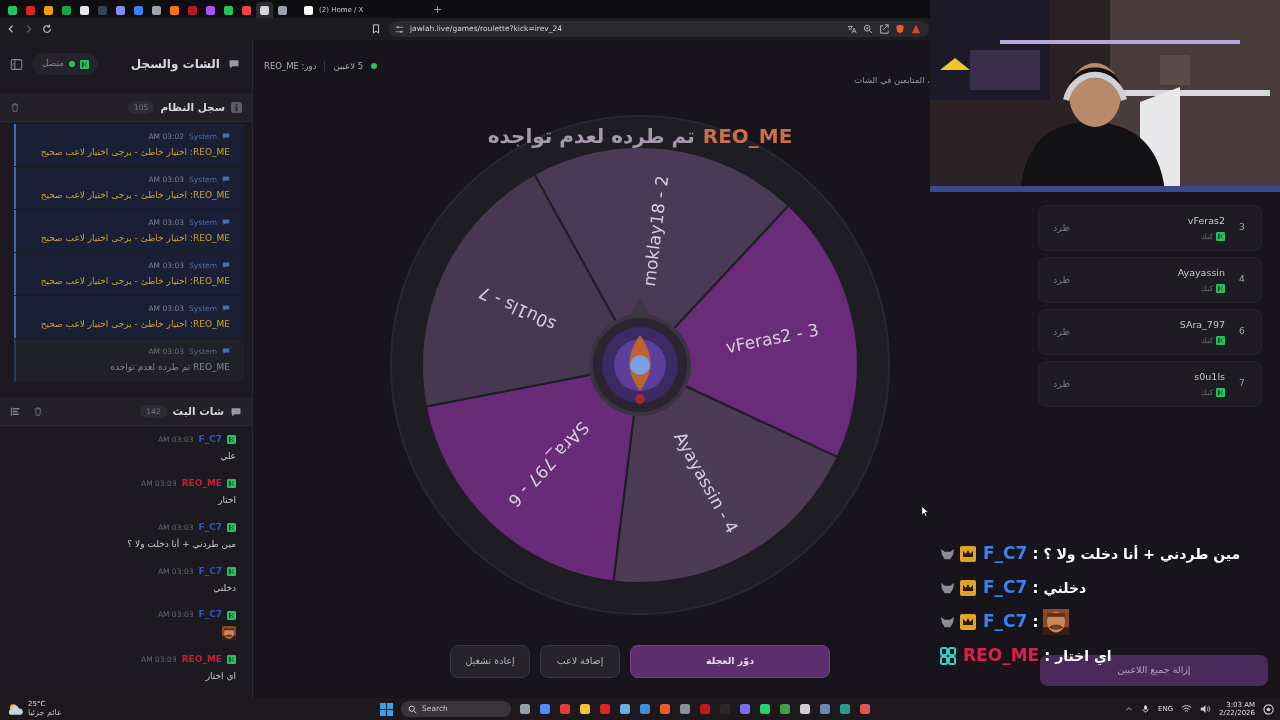  I want to click on weather-icon, so click(16, 709).